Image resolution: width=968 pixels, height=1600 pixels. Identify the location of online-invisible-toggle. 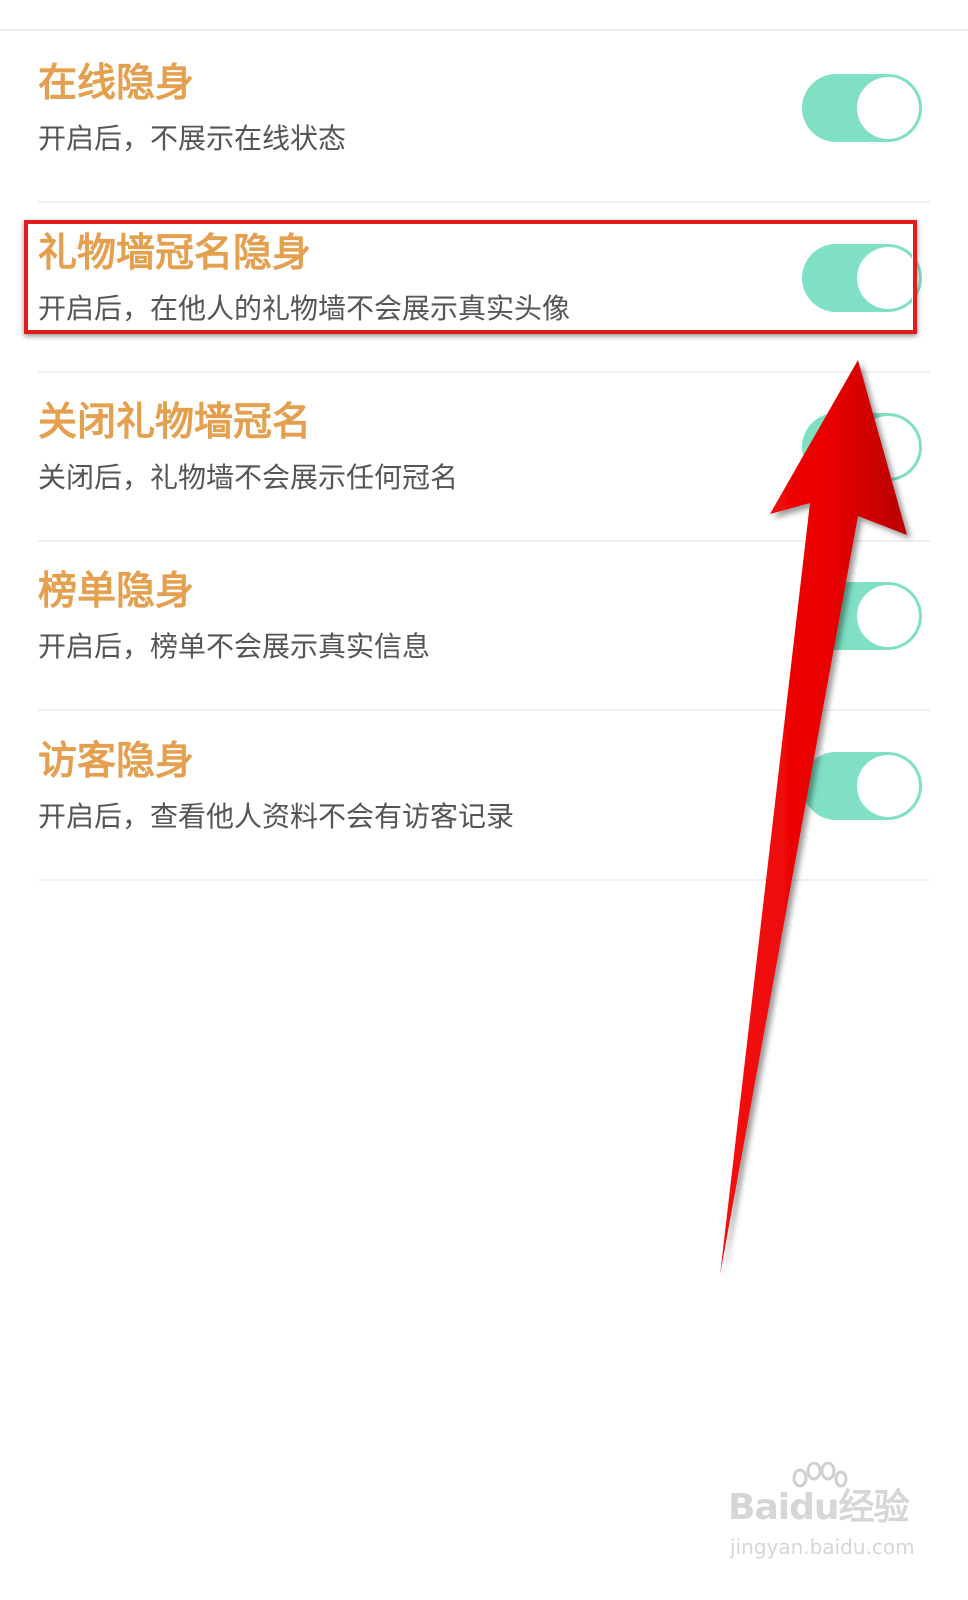
(862, 108).